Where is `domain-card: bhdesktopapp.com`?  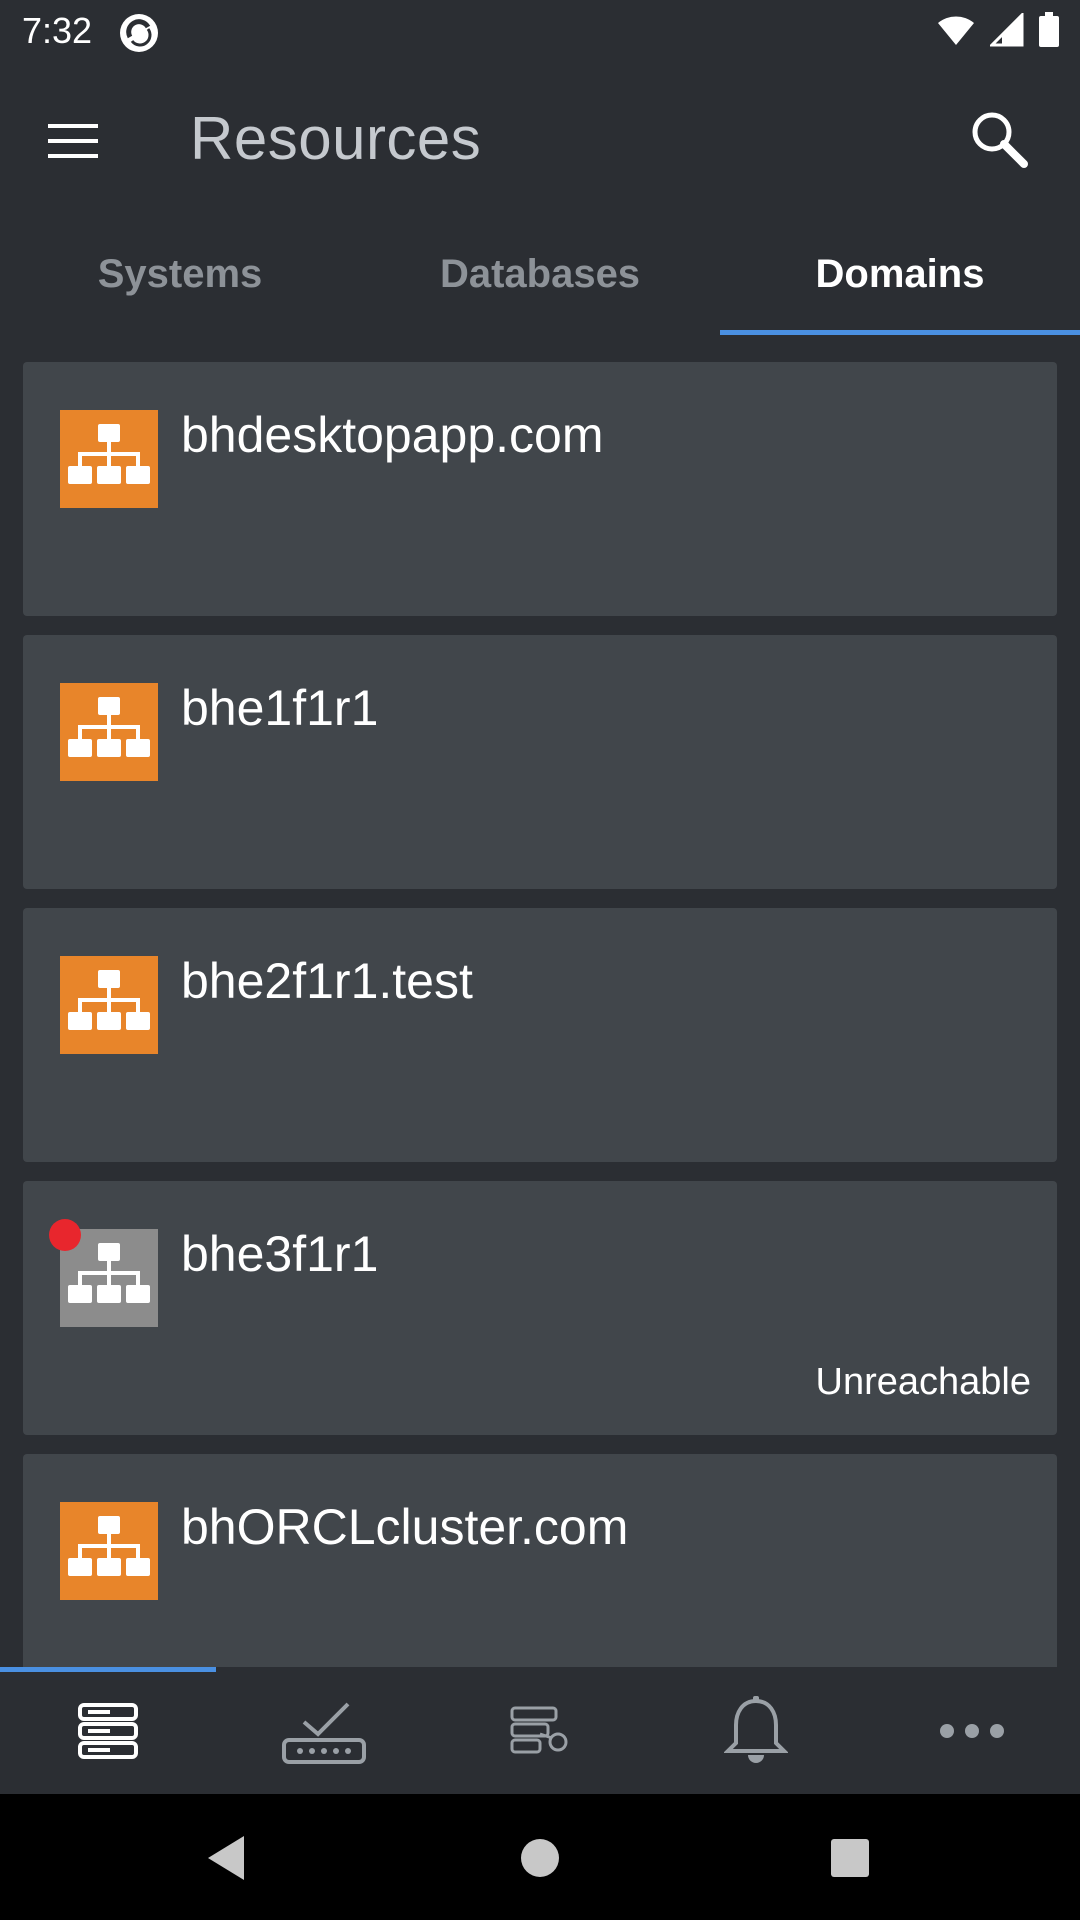
domain-card: bhdesktopapp.com is located at coordinates (540, 489).